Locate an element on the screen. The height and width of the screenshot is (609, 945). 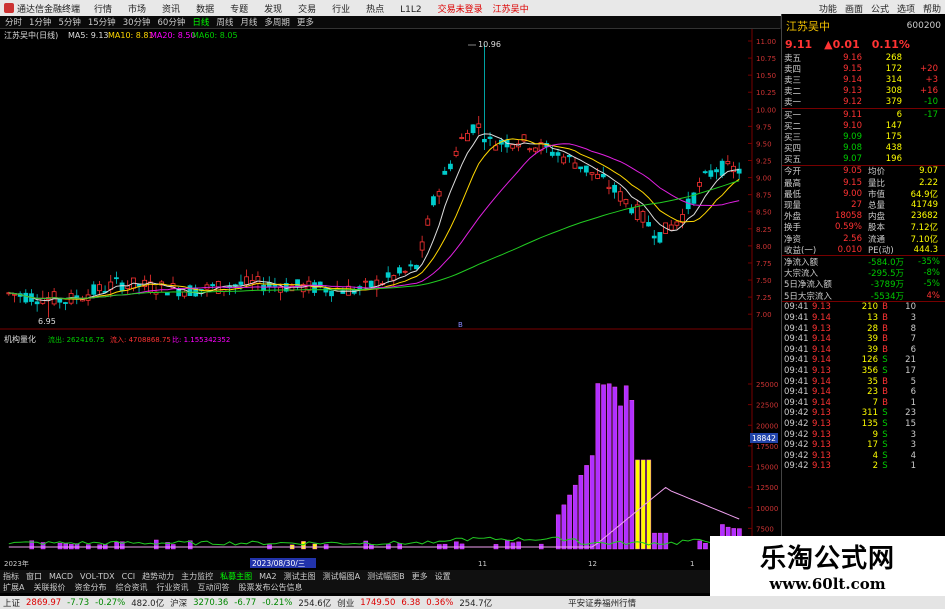
indicator-tab-9: 测试主图 is located at coordinates (300, 576).